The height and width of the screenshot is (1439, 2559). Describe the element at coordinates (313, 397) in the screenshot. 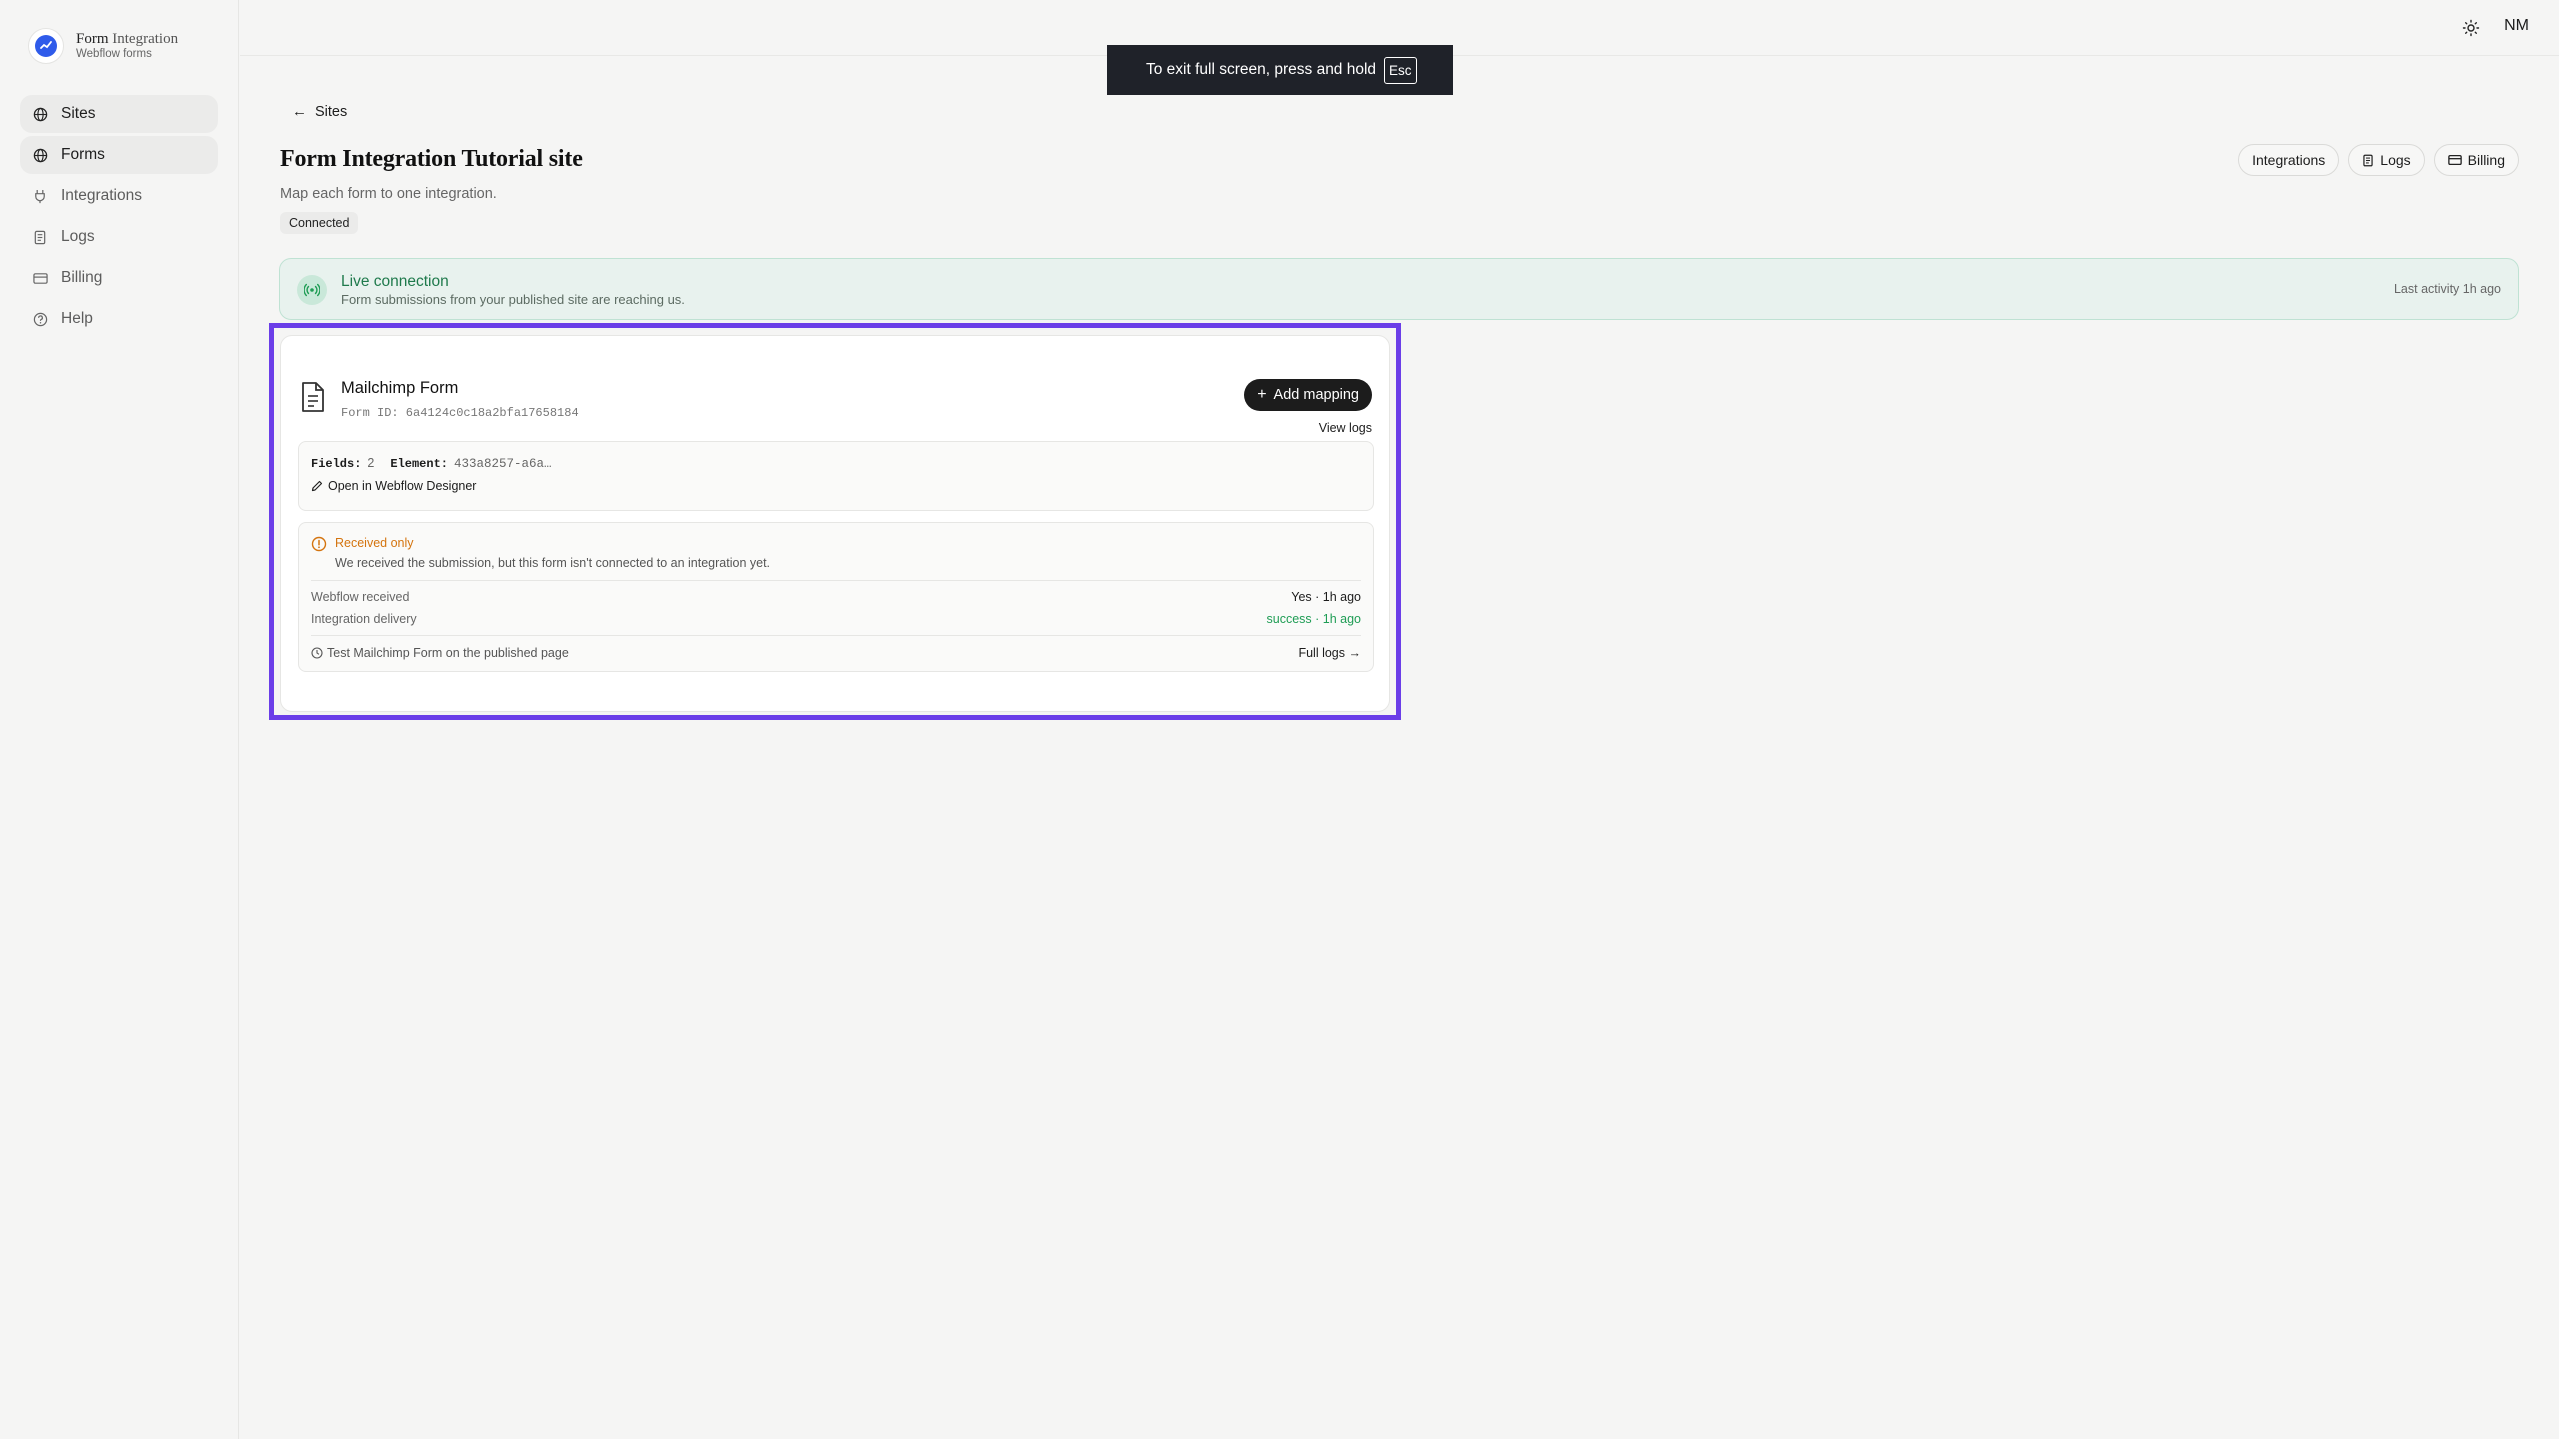

I see `file-text-icon` at that location.